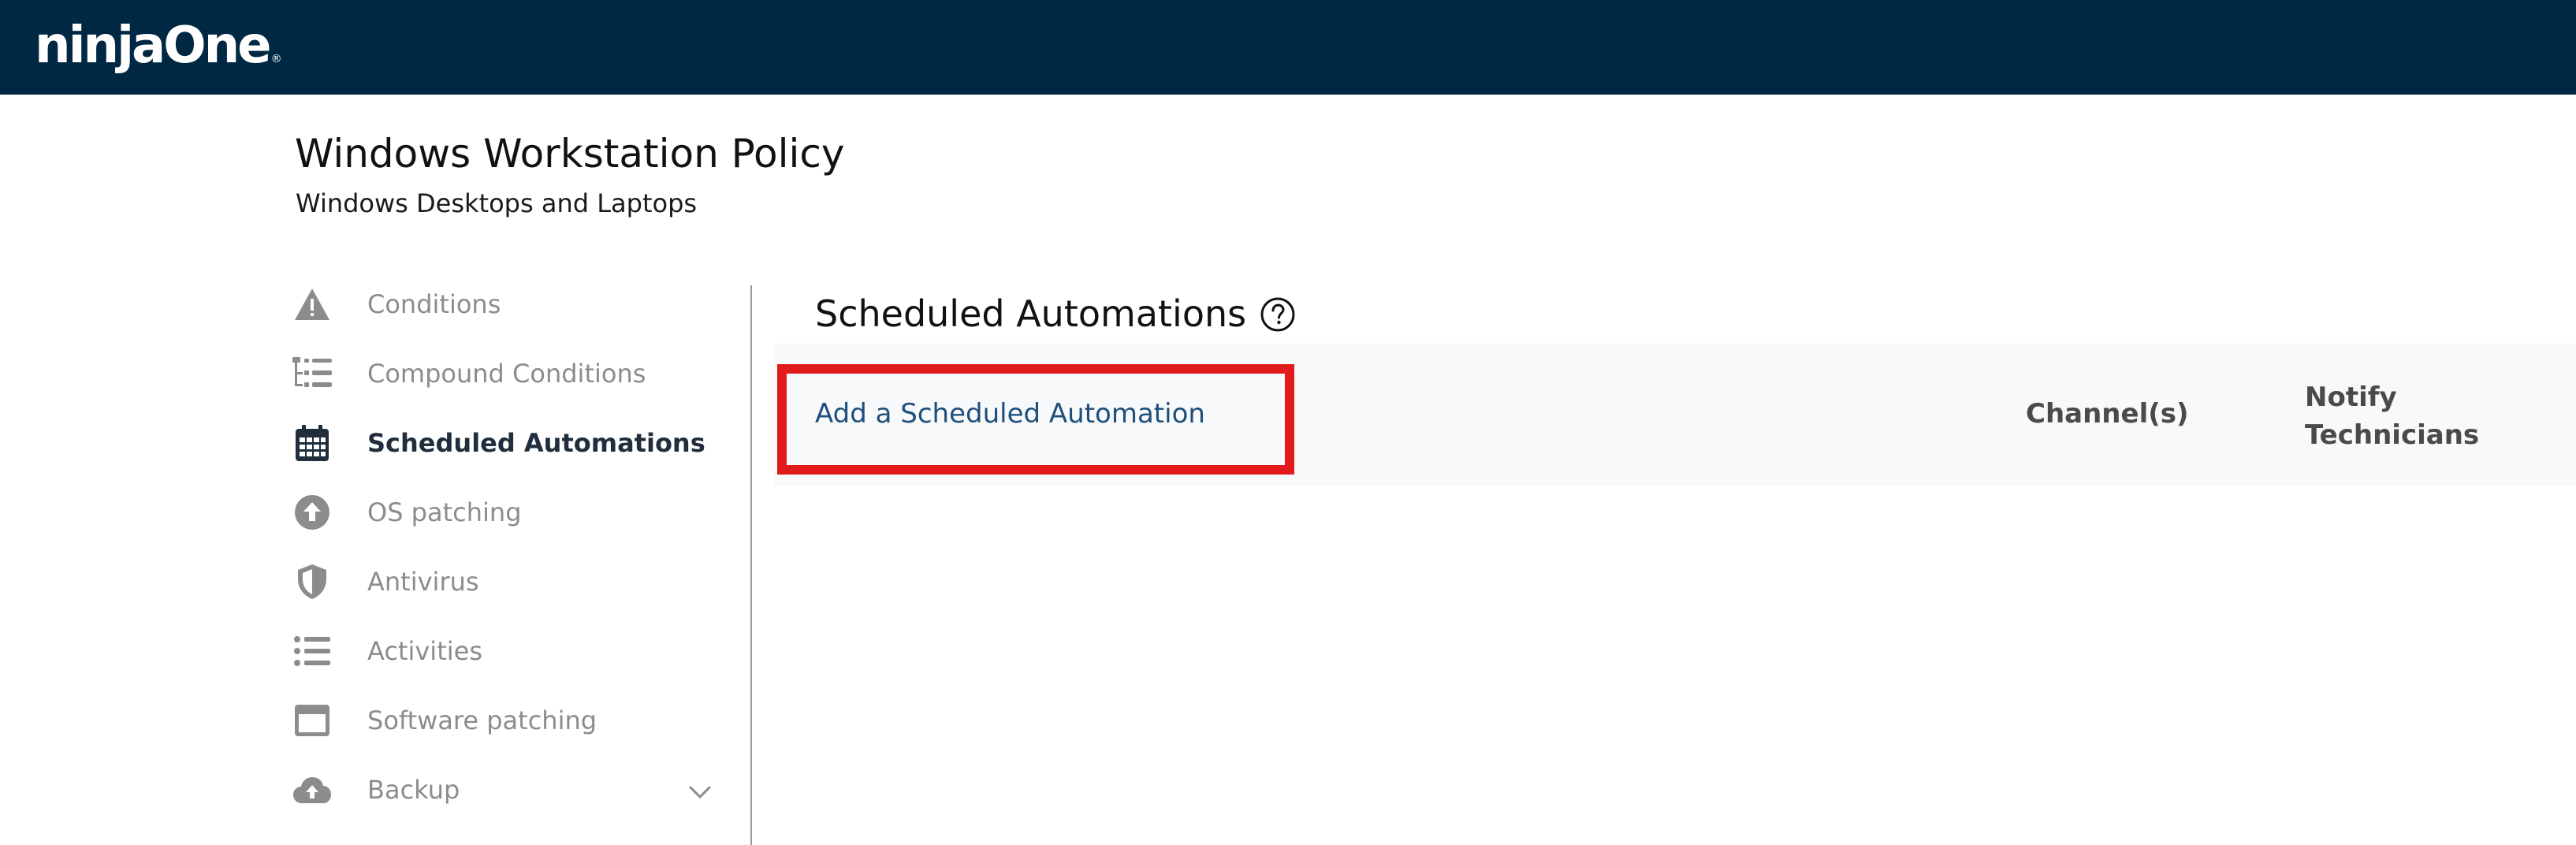 The height and width of the screenshot is (845, 2576). What do you see at coordinates (1288, 47) in the screenshot?
I see `top-navigation-bar: ninjaOne ®` at bounding box center [1288, 47].